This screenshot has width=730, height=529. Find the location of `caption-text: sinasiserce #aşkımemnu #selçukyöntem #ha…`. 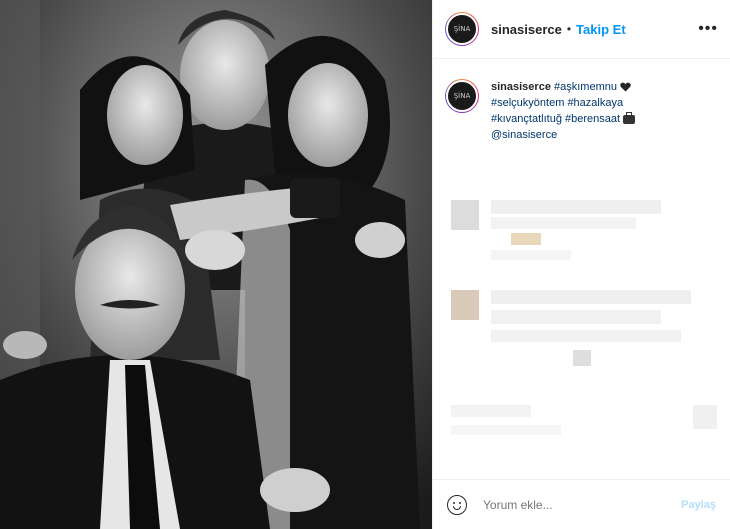

caption-text: sinasiserce #aşkımemnu #selçukyöntem #ha… is located at coordinates (604, 111).